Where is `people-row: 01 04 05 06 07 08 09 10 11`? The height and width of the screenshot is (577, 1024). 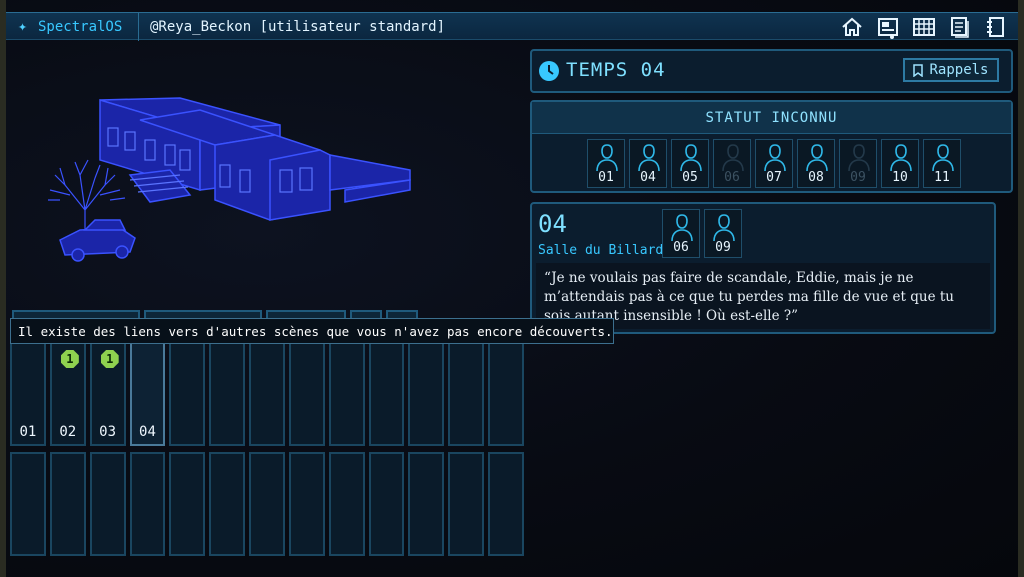 people-row: 01 04 05 06 07 08 09 10 11 is located at coordinates (774, 163).